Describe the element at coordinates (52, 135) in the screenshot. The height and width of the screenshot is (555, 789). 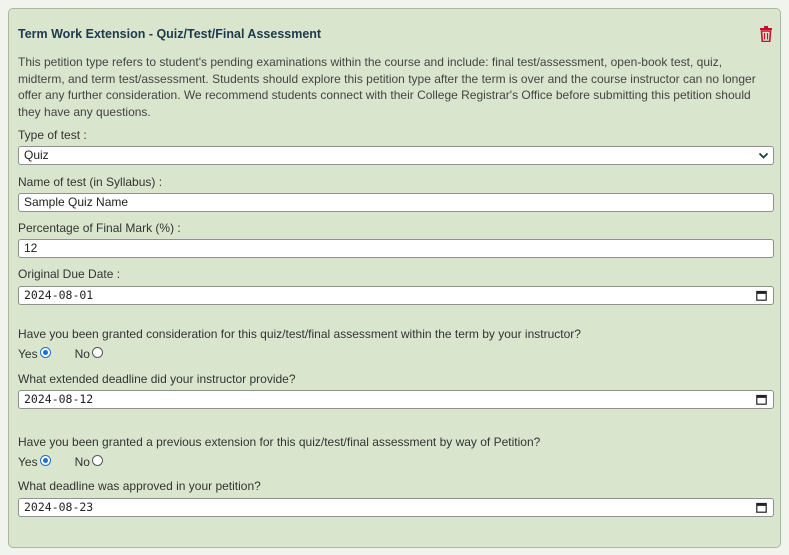
I see `type-of-test-label: Type of test :` at that location.